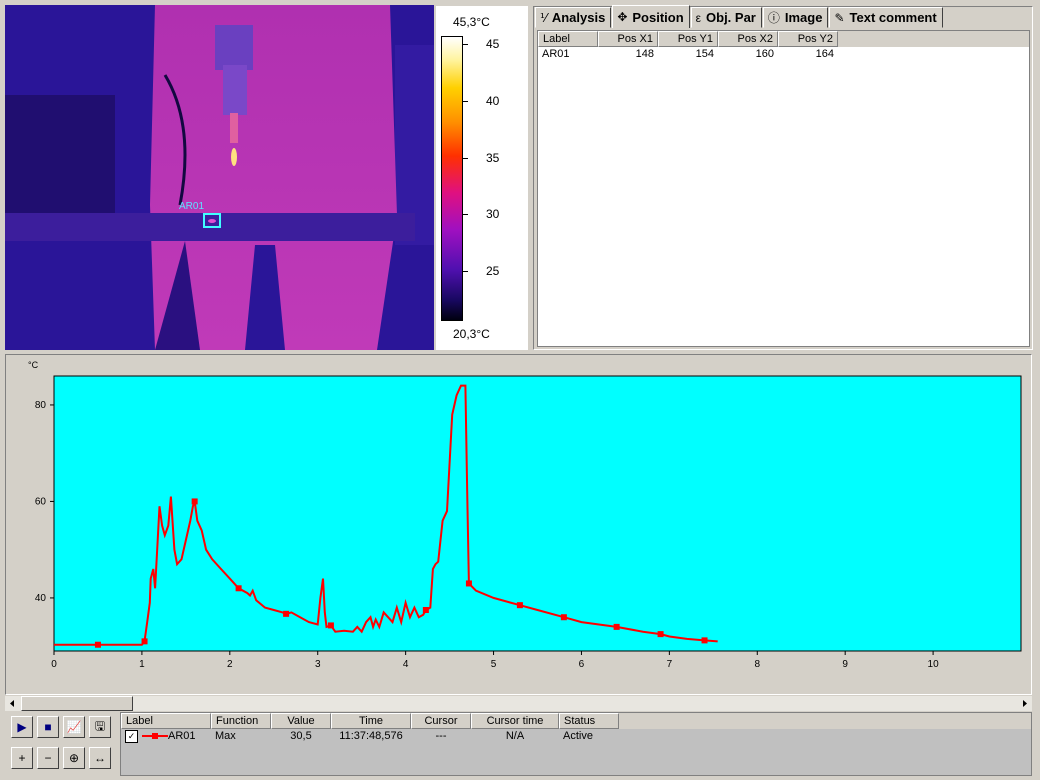 This screenshot has width=1040, height=780. Describe the element at coordinates (54, 664) in the screenshot. I see `x-tick-label: 0` at that location.